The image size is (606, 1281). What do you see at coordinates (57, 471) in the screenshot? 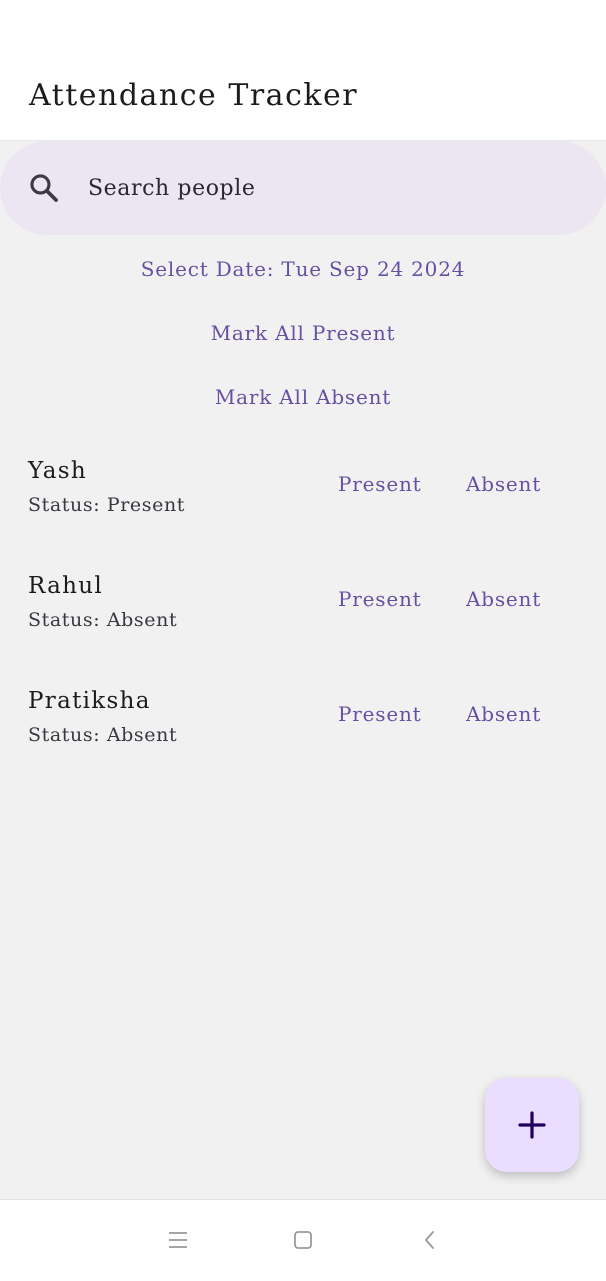
I see `person-name: Yash` at bounding box center [57, 471].